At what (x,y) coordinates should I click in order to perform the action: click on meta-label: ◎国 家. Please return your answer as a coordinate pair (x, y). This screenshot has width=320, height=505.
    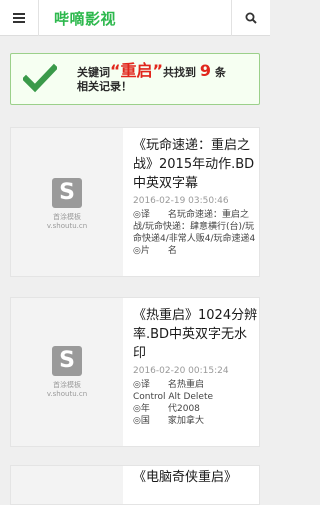
    Looking at the image, I should click on (155, 421).